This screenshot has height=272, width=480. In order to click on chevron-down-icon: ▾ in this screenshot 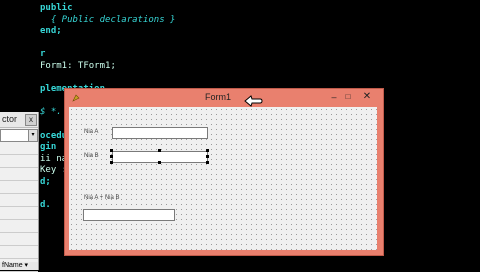, I will do `click(32, 135)`.